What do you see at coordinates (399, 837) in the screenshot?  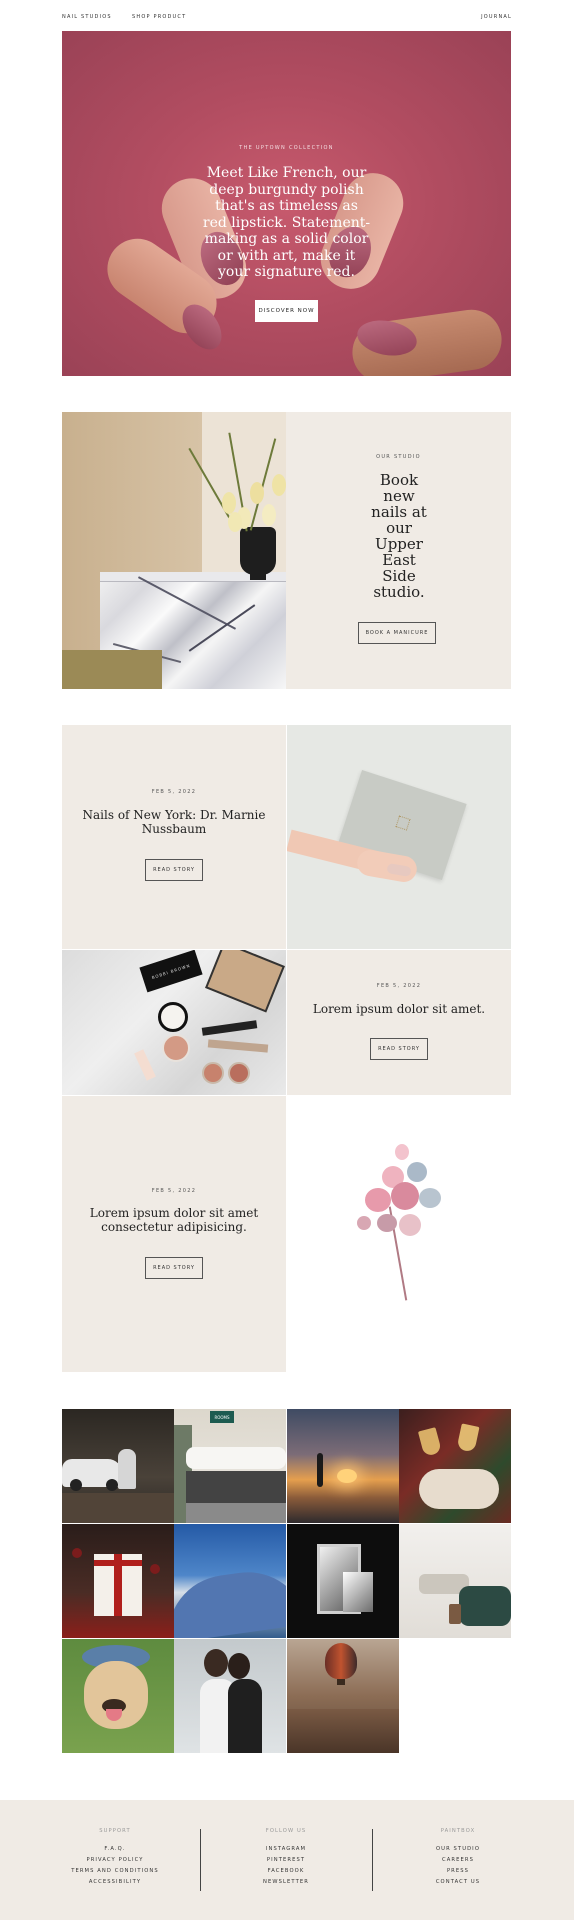 I see `story-image-hand-card` at bounding box center [399, 837].